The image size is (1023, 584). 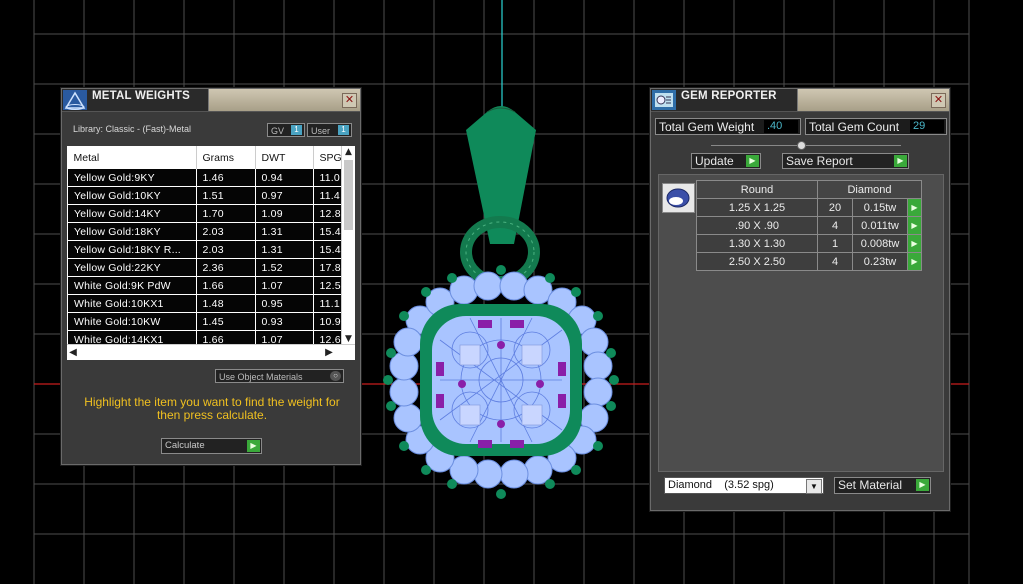 What do you see at coordinates (757, 225) in the screenshot?
I see `gem-size-cell: .90 X .90` at bounding box center [757, 225].